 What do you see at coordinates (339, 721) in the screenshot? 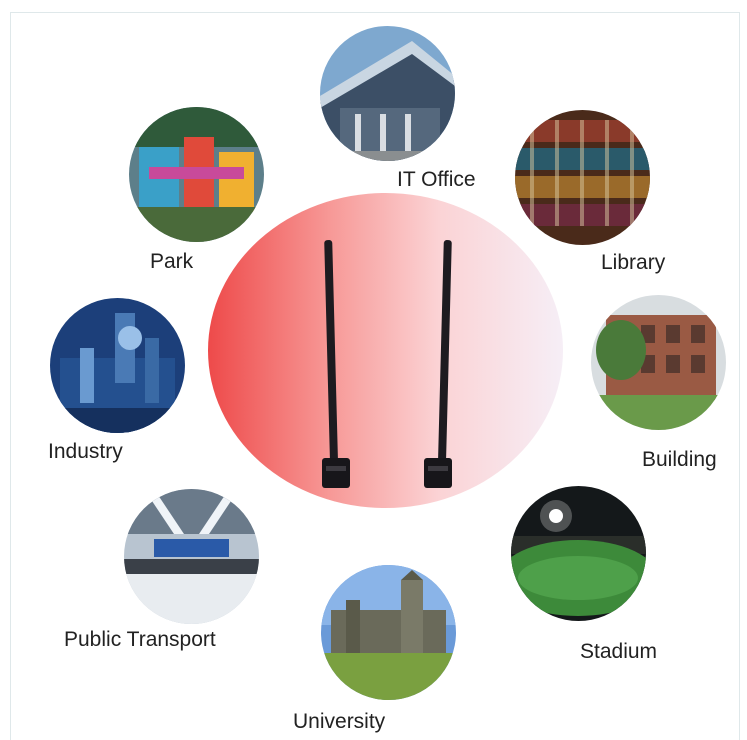
I see `university-label: University` at bounding box center [339, 721].